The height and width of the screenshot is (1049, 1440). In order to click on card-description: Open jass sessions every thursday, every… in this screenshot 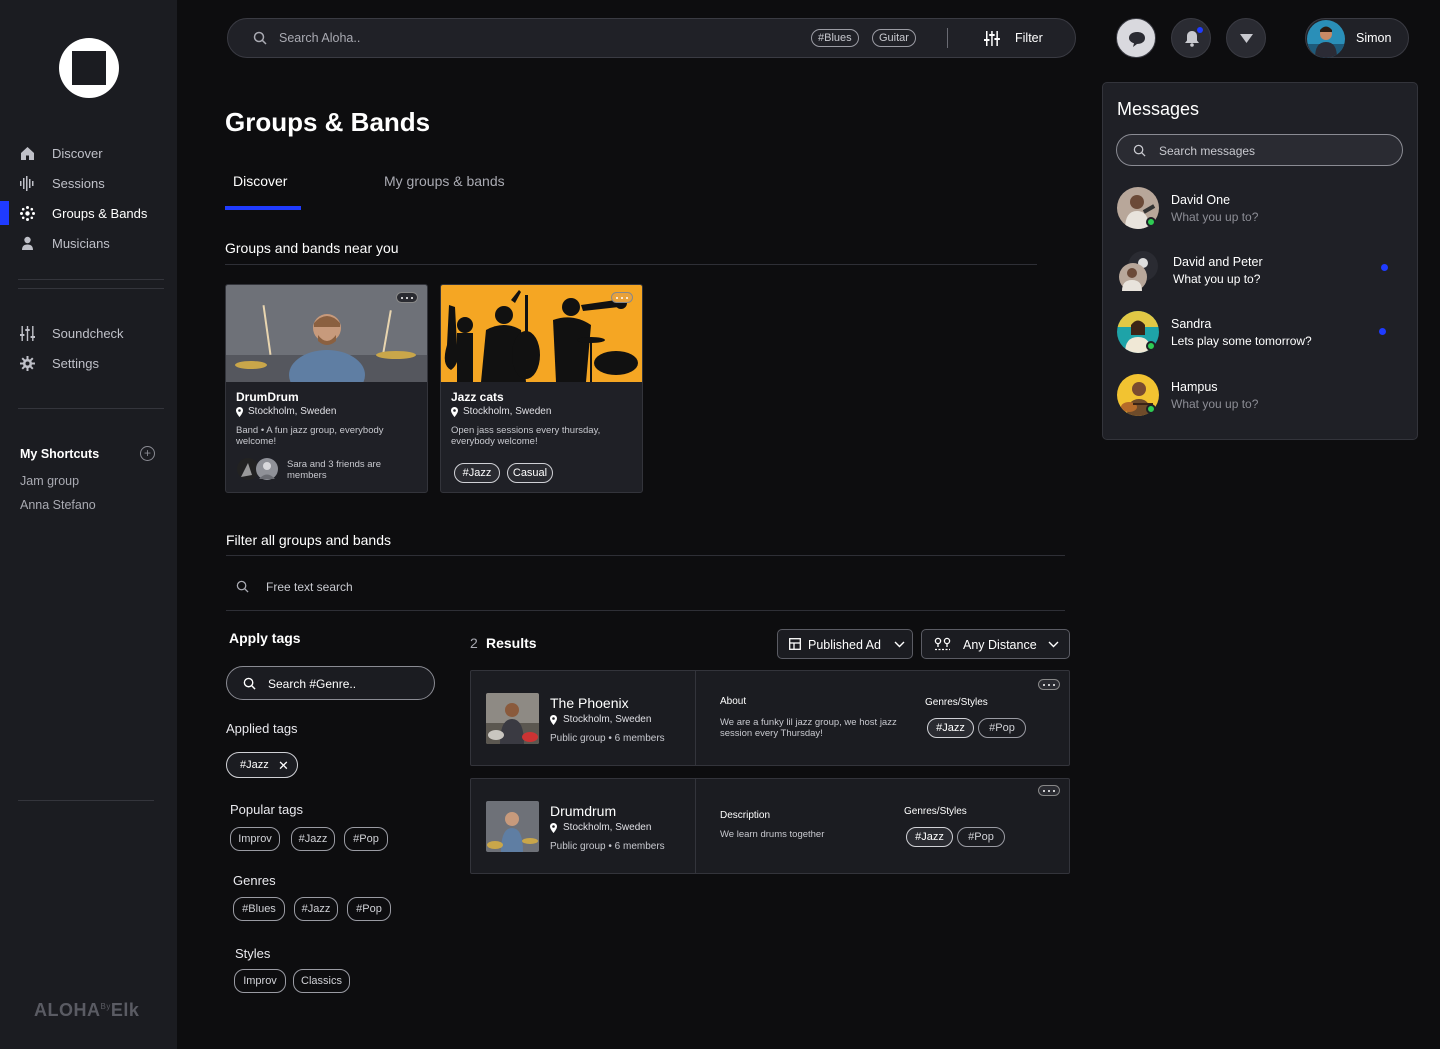, I will do `click(526, 436)`.